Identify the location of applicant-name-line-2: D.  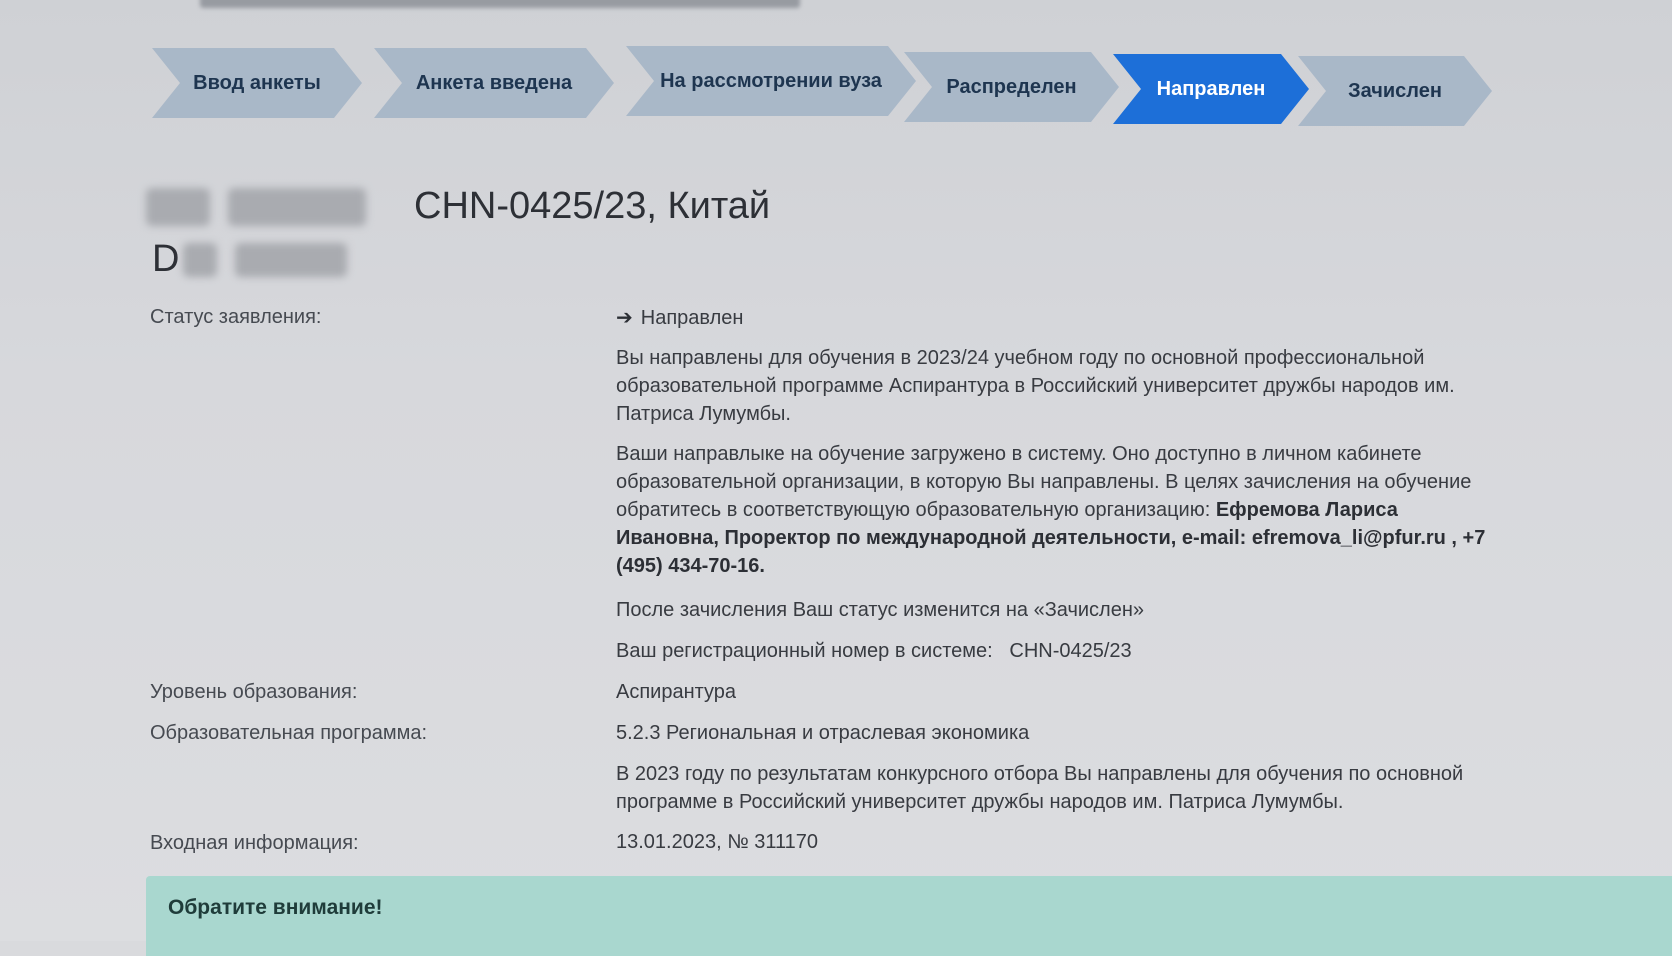
(250, 259).